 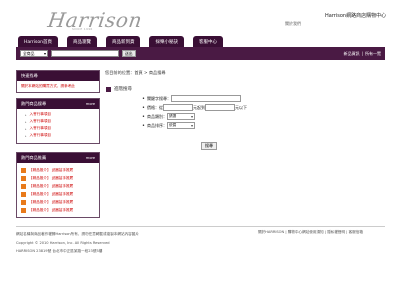 I want to click on category-row: • 商品類別： 請選 ▾, so click(x=194, y=116).